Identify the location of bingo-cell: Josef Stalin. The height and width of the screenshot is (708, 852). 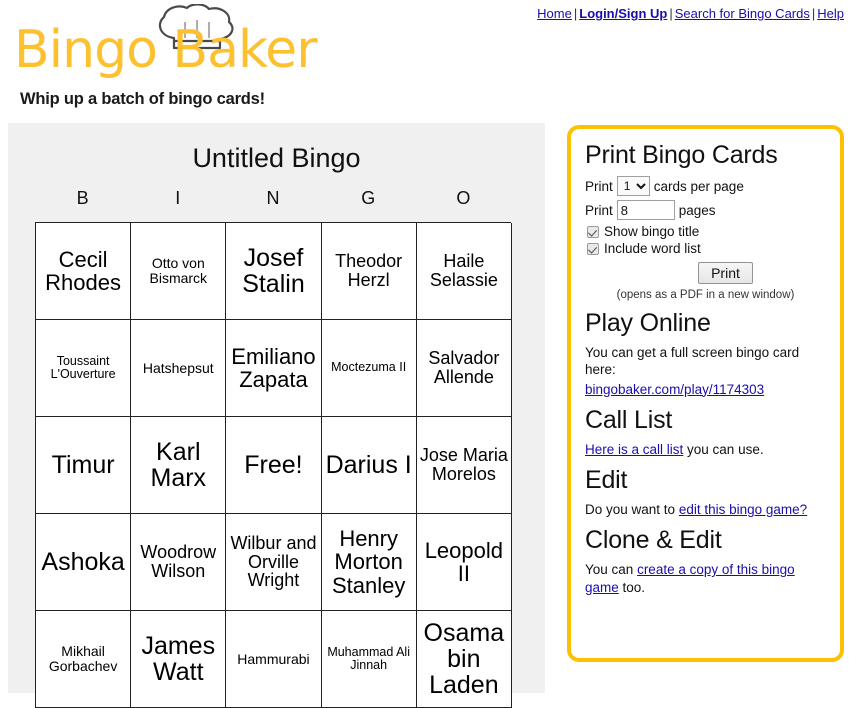
(274, 271).